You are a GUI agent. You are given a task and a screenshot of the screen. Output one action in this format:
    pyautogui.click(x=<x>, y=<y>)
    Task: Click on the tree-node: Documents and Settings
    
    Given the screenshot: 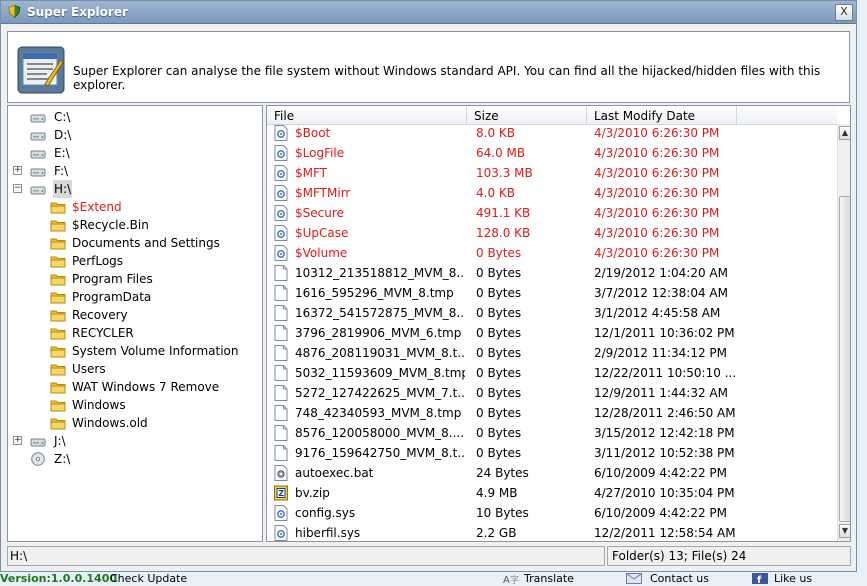 What is the action you would take?
    pyautogui.click(x=135, y=243)
    